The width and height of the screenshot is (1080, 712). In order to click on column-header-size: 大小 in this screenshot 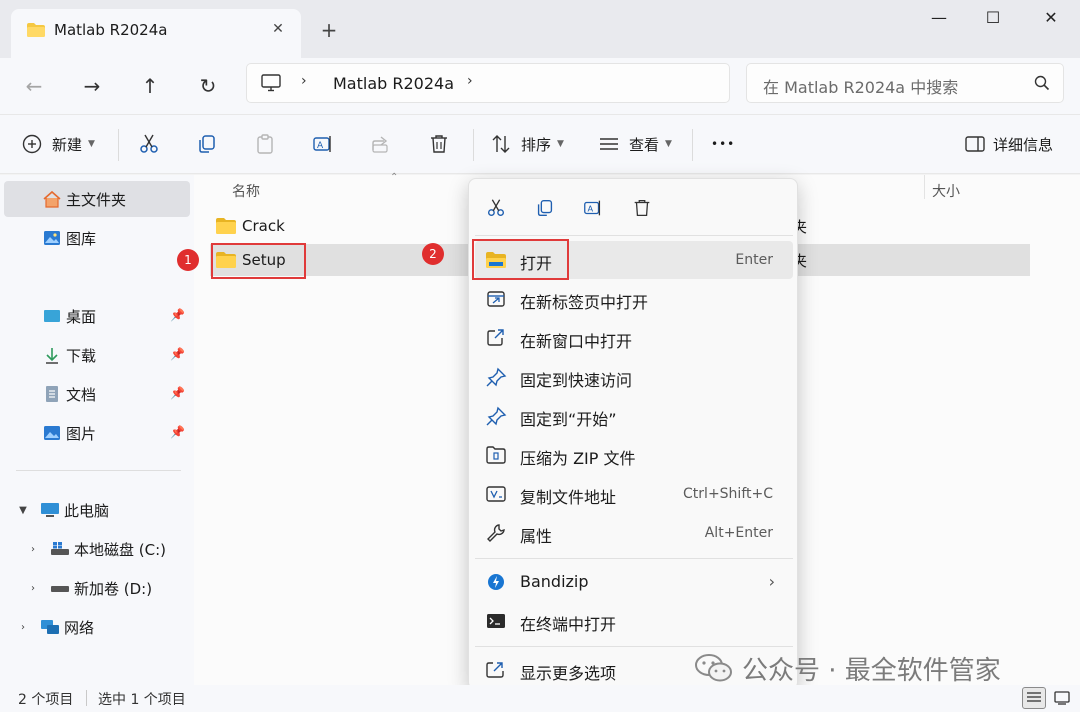, I will do `click(946, 191)`.